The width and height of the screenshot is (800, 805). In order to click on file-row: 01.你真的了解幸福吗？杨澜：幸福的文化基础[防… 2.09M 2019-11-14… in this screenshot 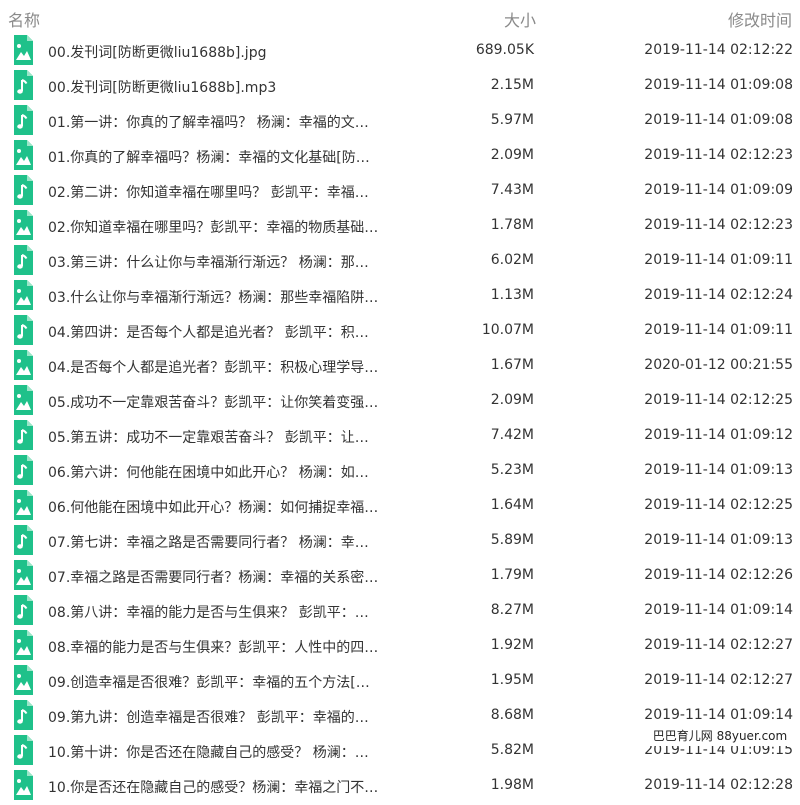, I will do `click(400, 156)`.